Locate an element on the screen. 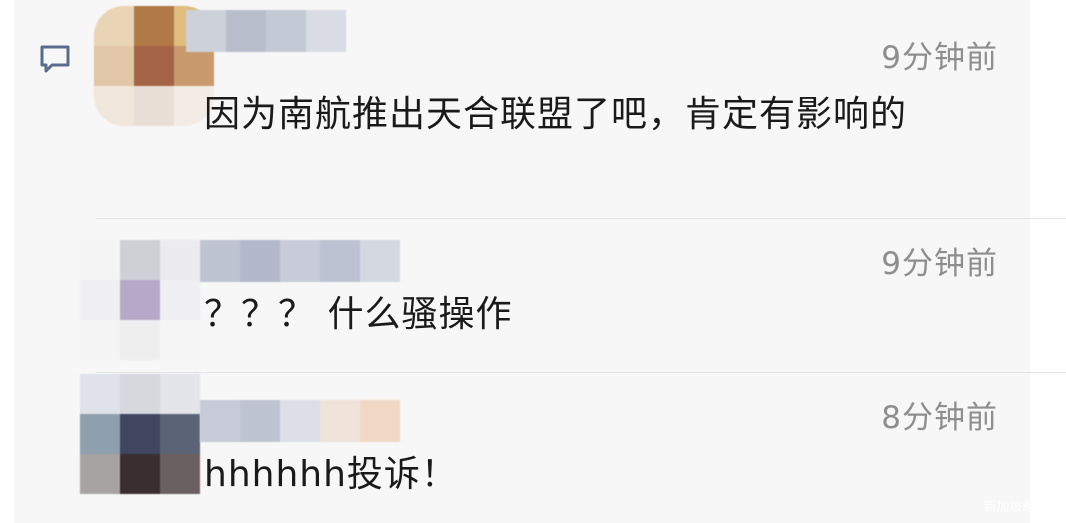  comment-timestamp: 8分钟前 is located at coordinates (939, 418).